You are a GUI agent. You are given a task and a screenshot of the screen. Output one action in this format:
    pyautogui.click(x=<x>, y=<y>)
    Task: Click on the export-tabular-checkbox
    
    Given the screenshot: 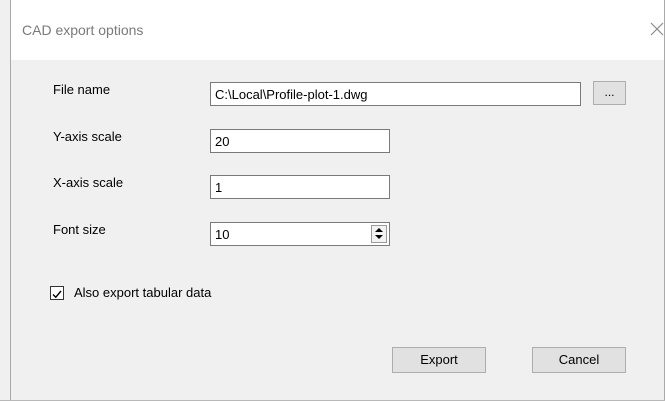 What is the action you would take?
    pyautogui.click(x=57, y=293)
    